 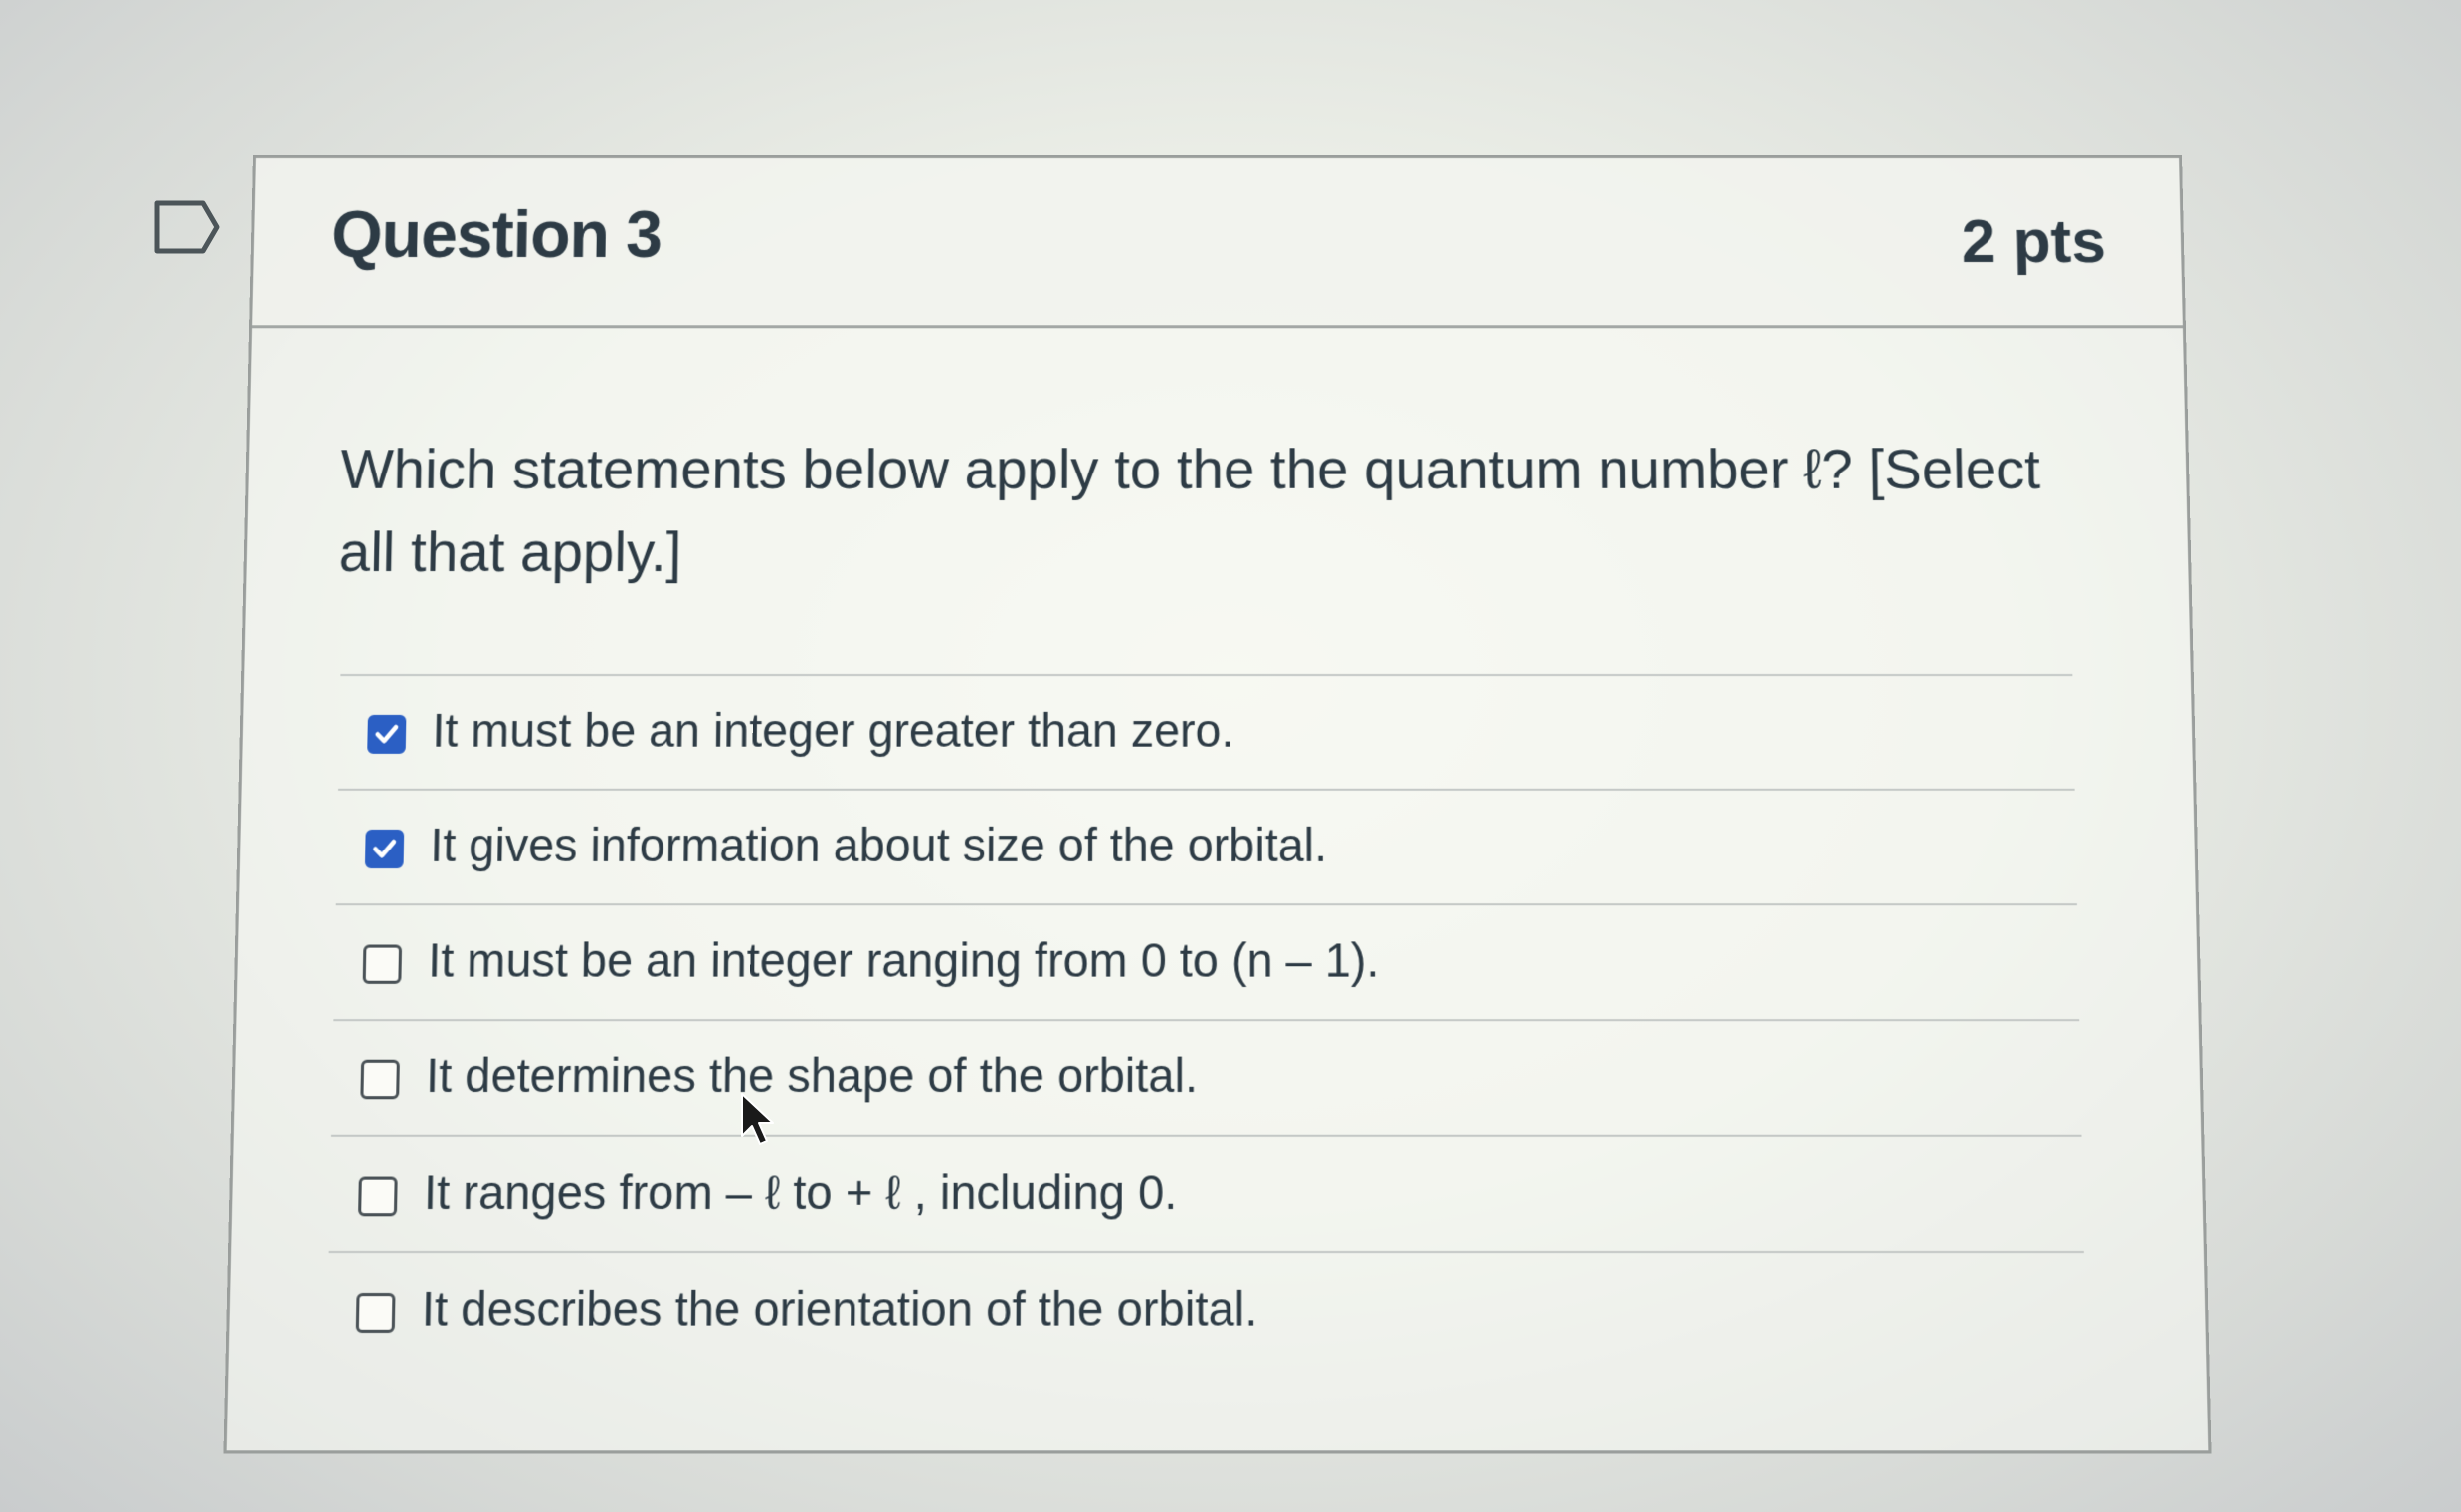 I want to click on answer-option: It determines the shape of the orbital., so click(x=1206, y=1077).